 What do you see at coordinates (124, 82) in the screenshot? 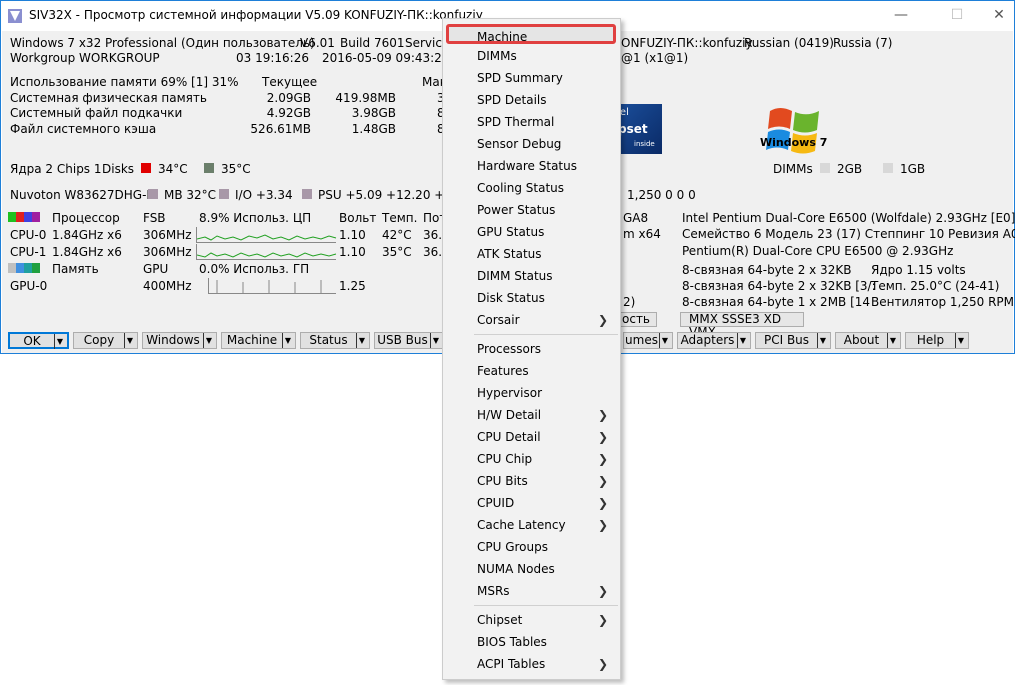
I see `memory-header: Использование памяти 69% [1] 31%` at bounding box center [124, 82].